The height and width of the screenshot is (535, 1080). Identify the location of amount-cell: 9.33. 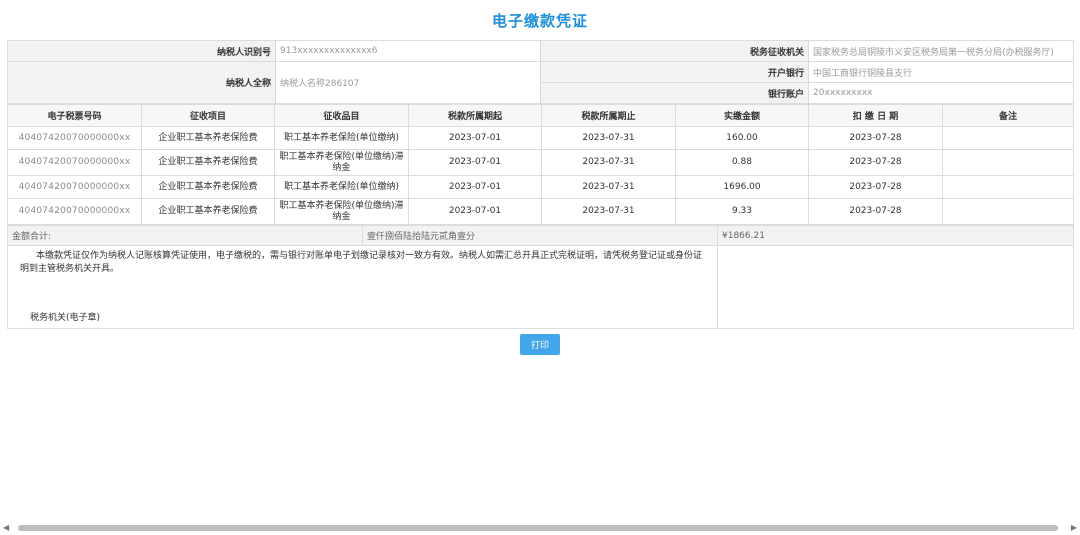
(742, 211).